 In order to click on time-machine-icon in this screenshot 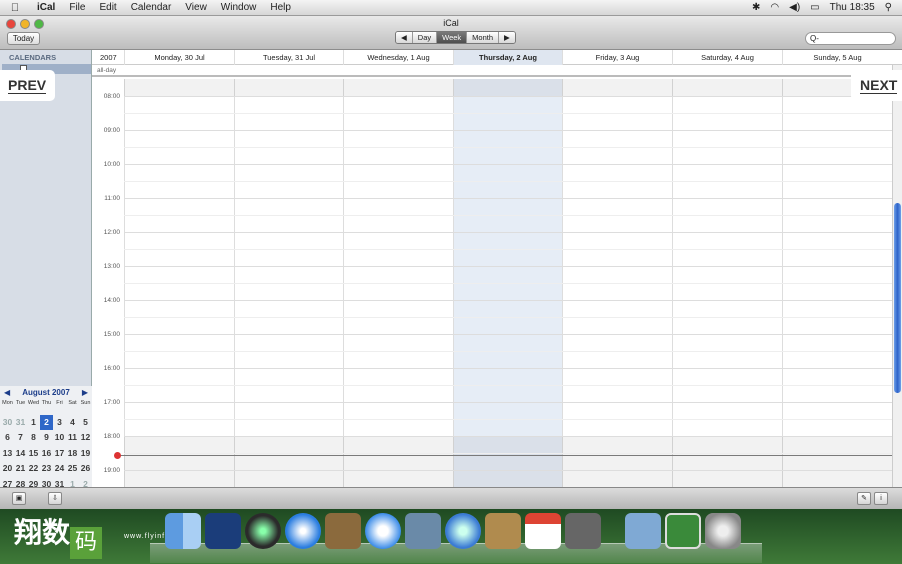, I will do `click(263, 531)`.